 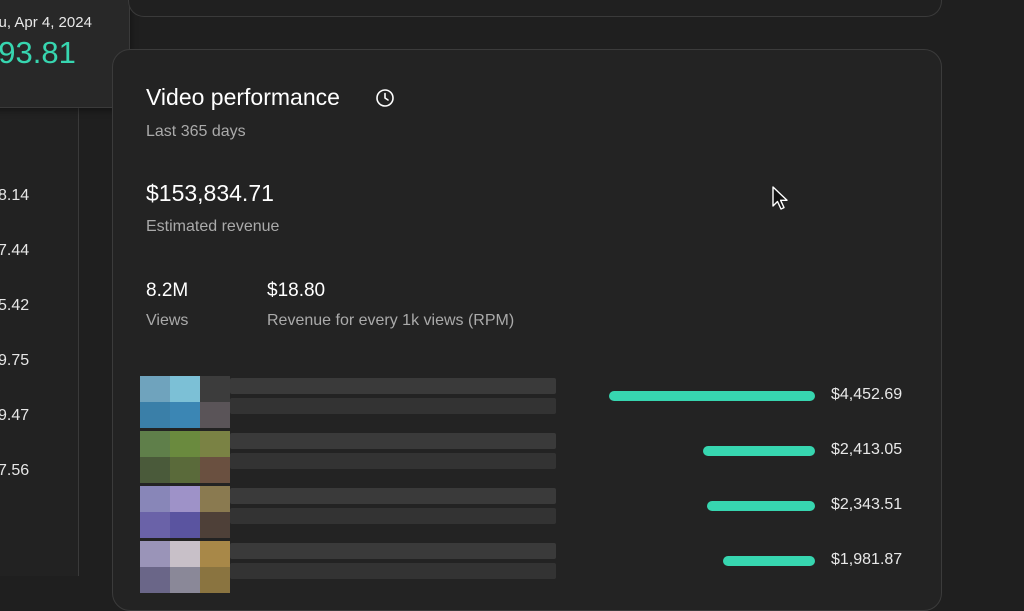 What do you see at coordinates (867, 504) in the screenshot?
I see `video-revenue: $2,343.51` at bounding box center [867, 504].